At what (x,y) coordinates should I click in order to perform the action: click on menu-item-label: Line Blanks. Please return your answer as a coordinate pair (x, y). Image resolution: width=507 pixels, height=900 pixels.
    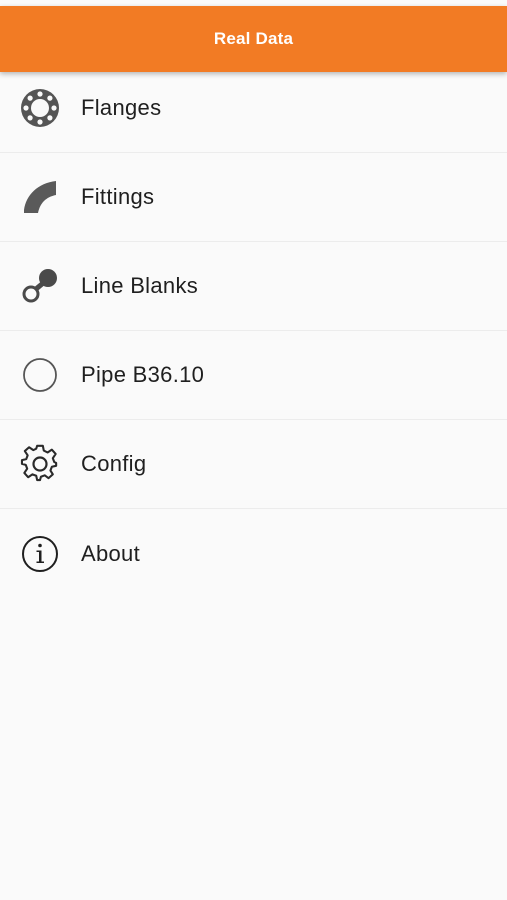
    Looking at the image, I should click on (140, 285).